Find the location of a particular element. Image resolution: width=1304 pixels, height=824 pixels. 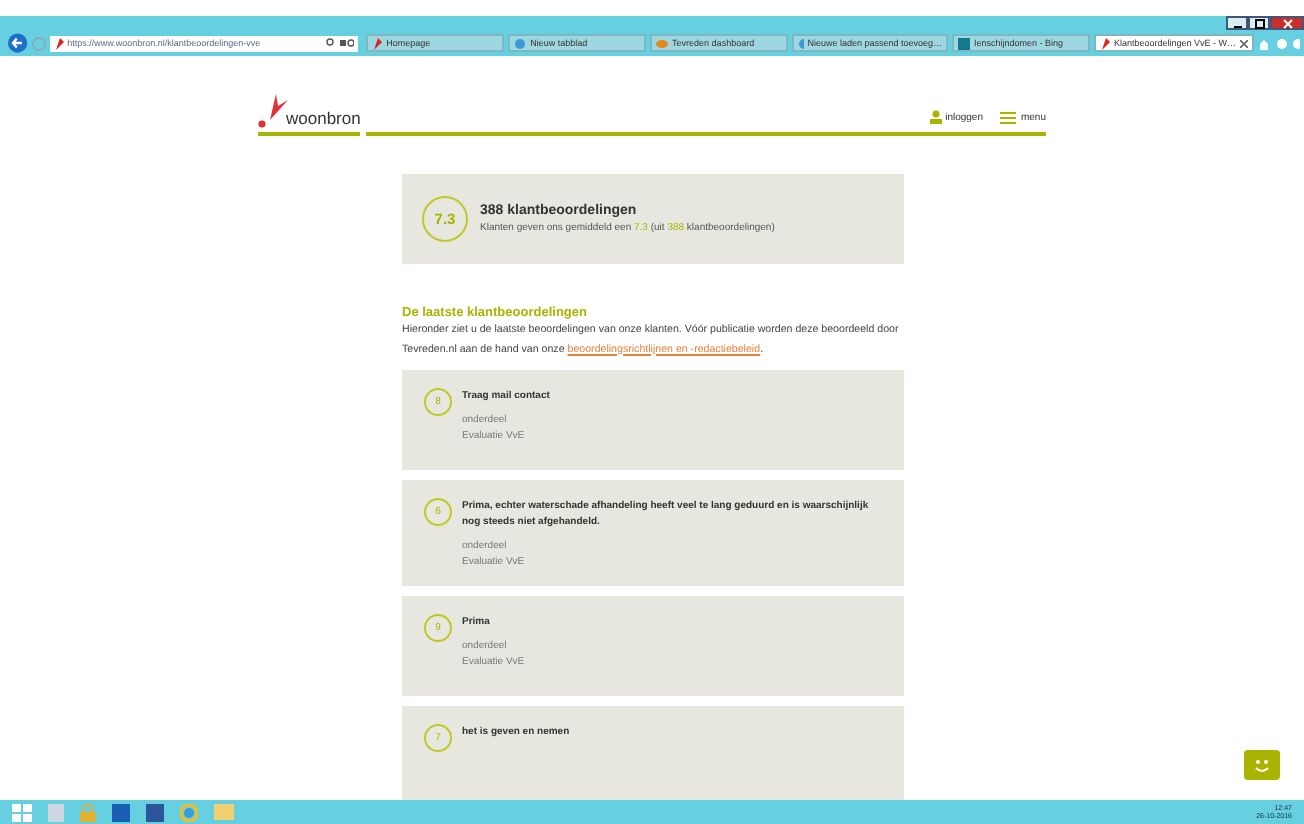

back-button is located at coordinates (18, 43).